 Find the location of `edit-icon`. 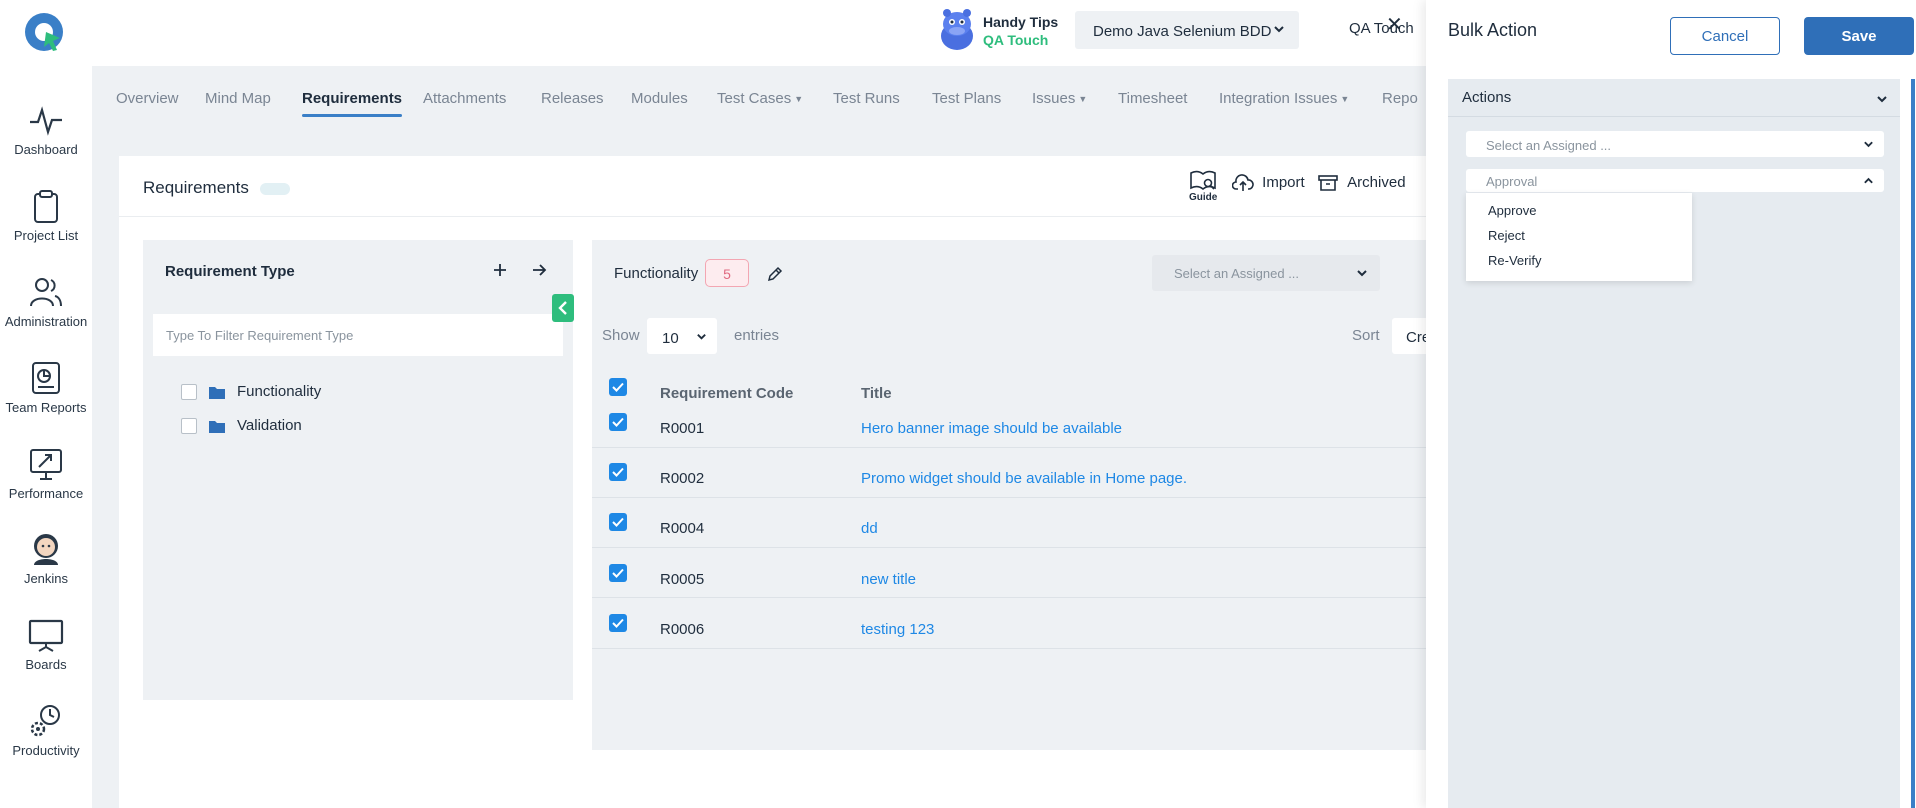

edit-icon is located at coordinates (775, 274).